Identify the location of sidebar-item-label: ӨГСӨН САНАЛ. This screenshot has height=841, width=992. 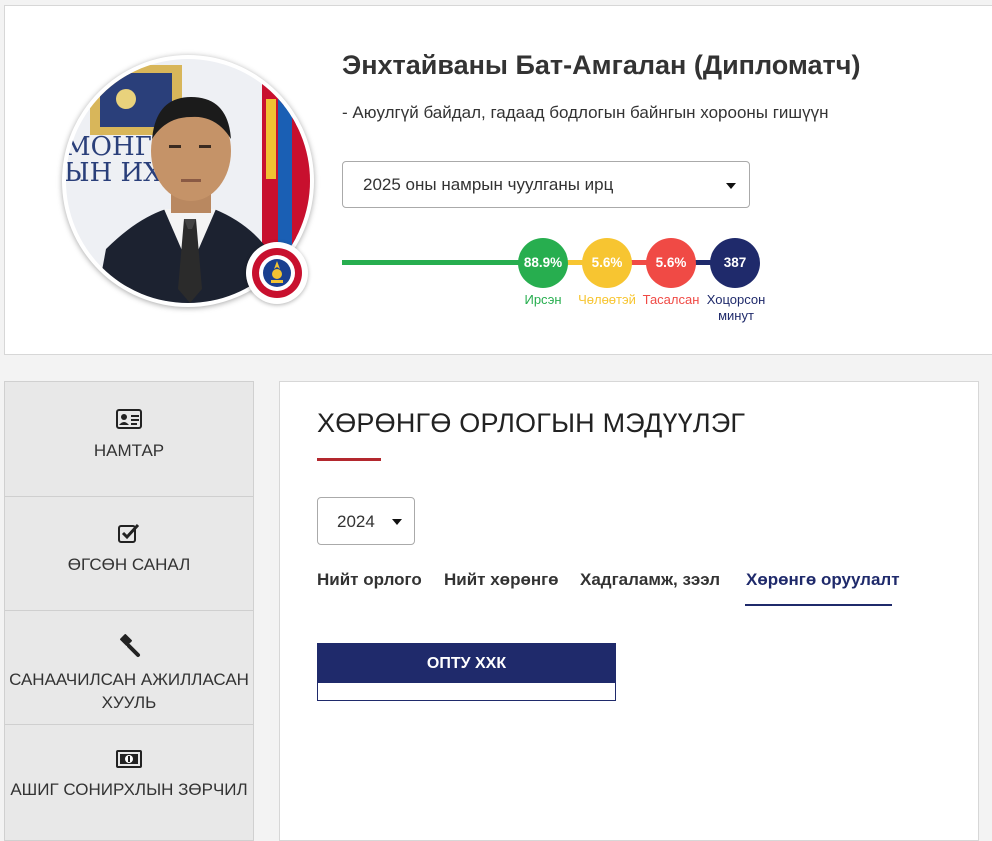
(129, 564).